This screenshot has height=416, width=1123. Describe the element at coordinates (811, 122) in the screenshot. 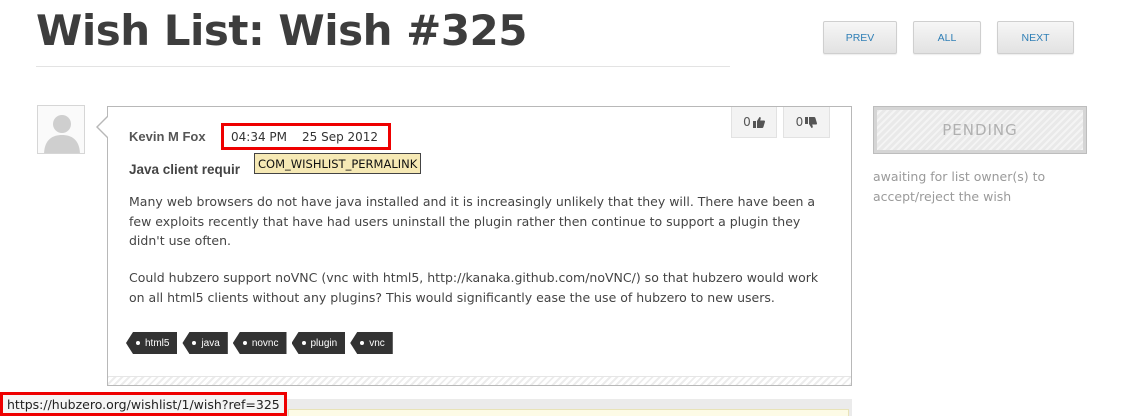

I see `thumbs-down-icon` at that location.